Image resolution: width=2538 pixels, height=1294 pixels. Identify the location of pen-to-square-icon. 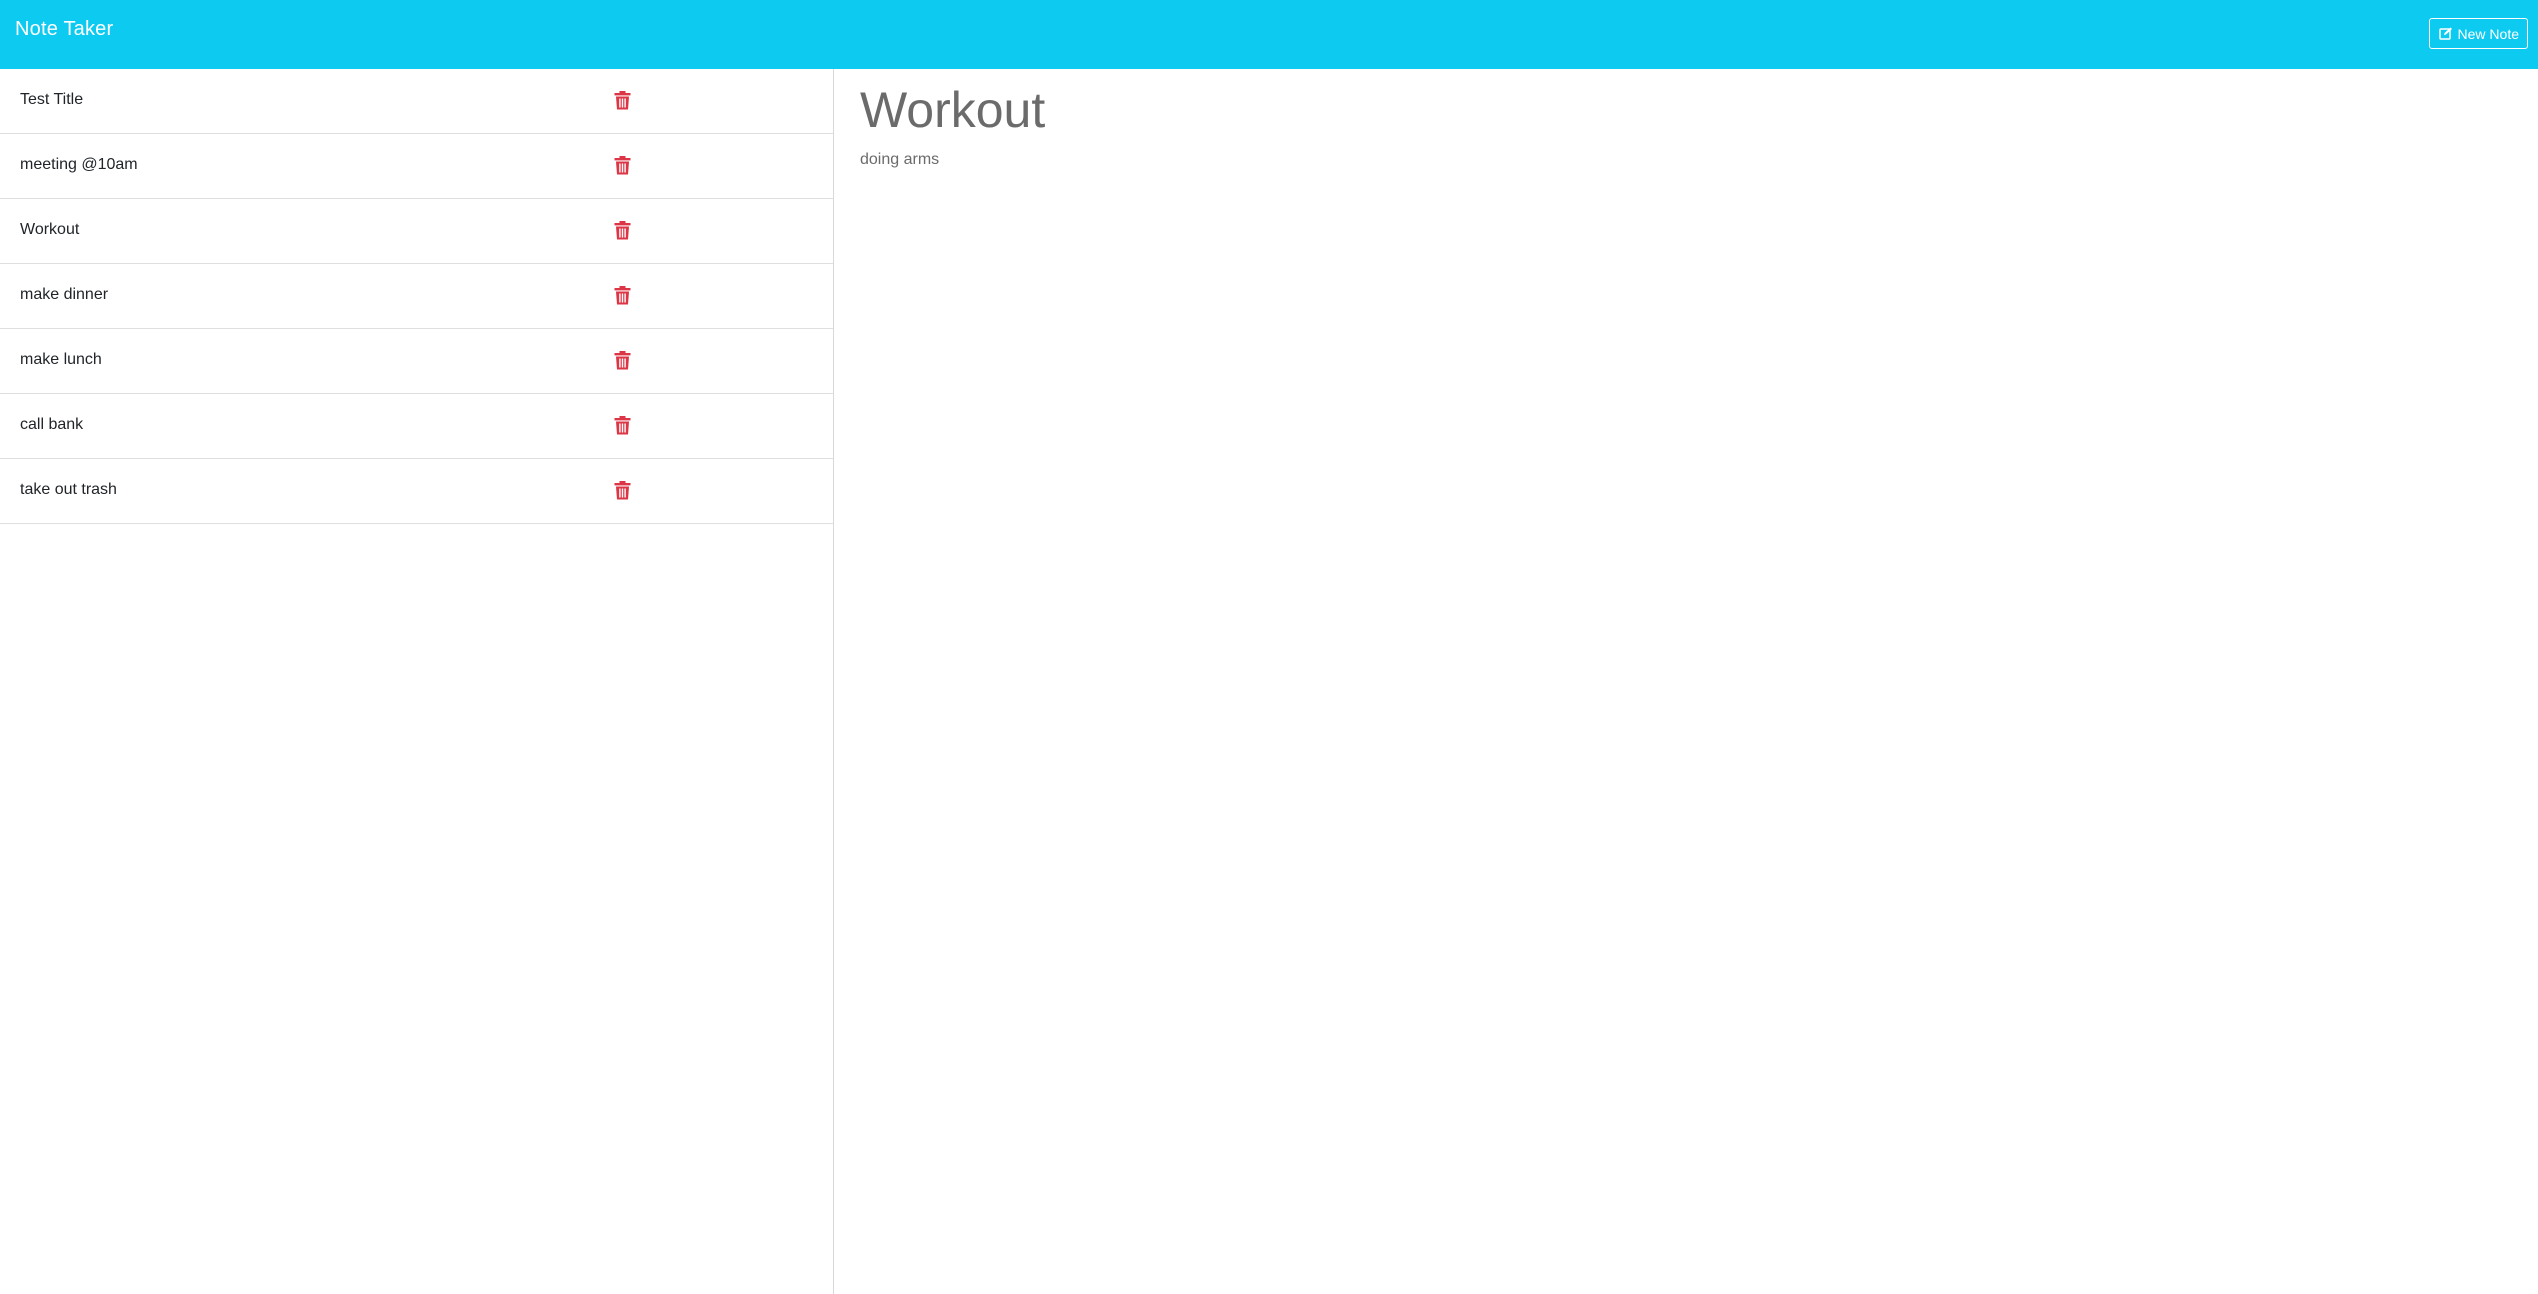
(2445, 33).